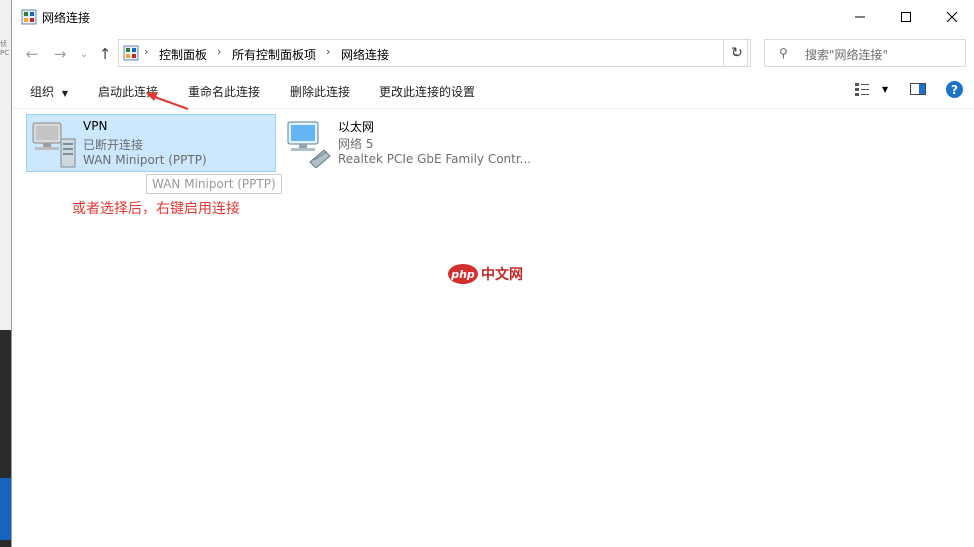 Image resolution: width=974 pixels, height=547 pixels. What do you see at coordinates (156, 209) in the screenshot?
I see `annotation-text: 或者选择后，右键启用连接` at bounding box center [156, 209].